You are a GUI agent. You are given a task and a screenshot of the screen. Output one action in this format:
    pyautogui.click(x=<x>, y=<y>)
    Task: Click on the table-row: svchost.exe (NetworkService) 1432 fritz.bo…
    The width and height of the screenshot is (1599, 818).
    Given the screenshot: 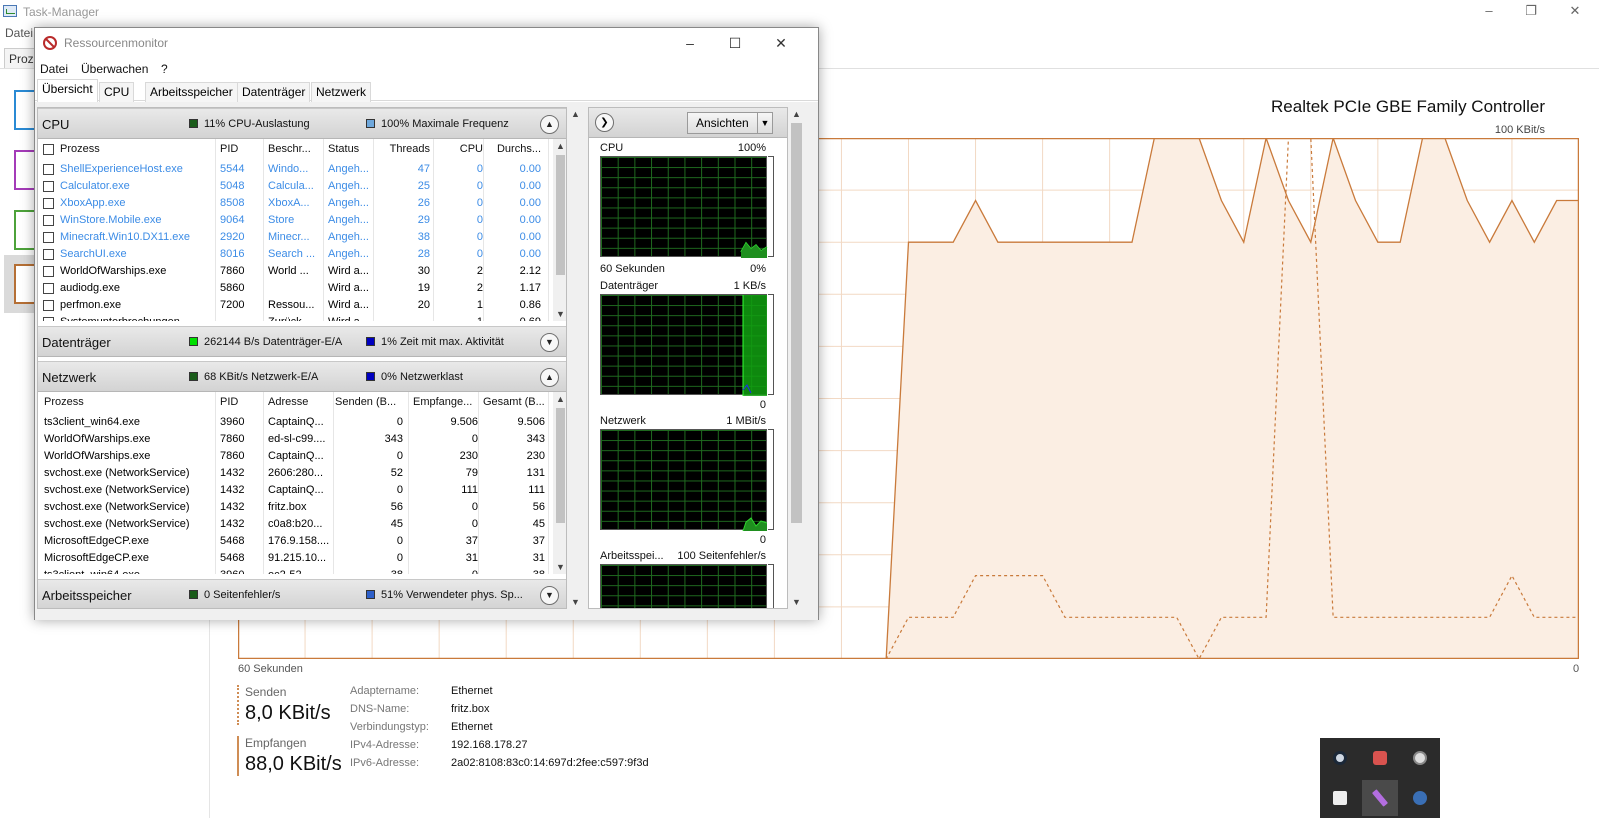 What is the action you would take?
    pyautogui.click(x=295, y=507)
    